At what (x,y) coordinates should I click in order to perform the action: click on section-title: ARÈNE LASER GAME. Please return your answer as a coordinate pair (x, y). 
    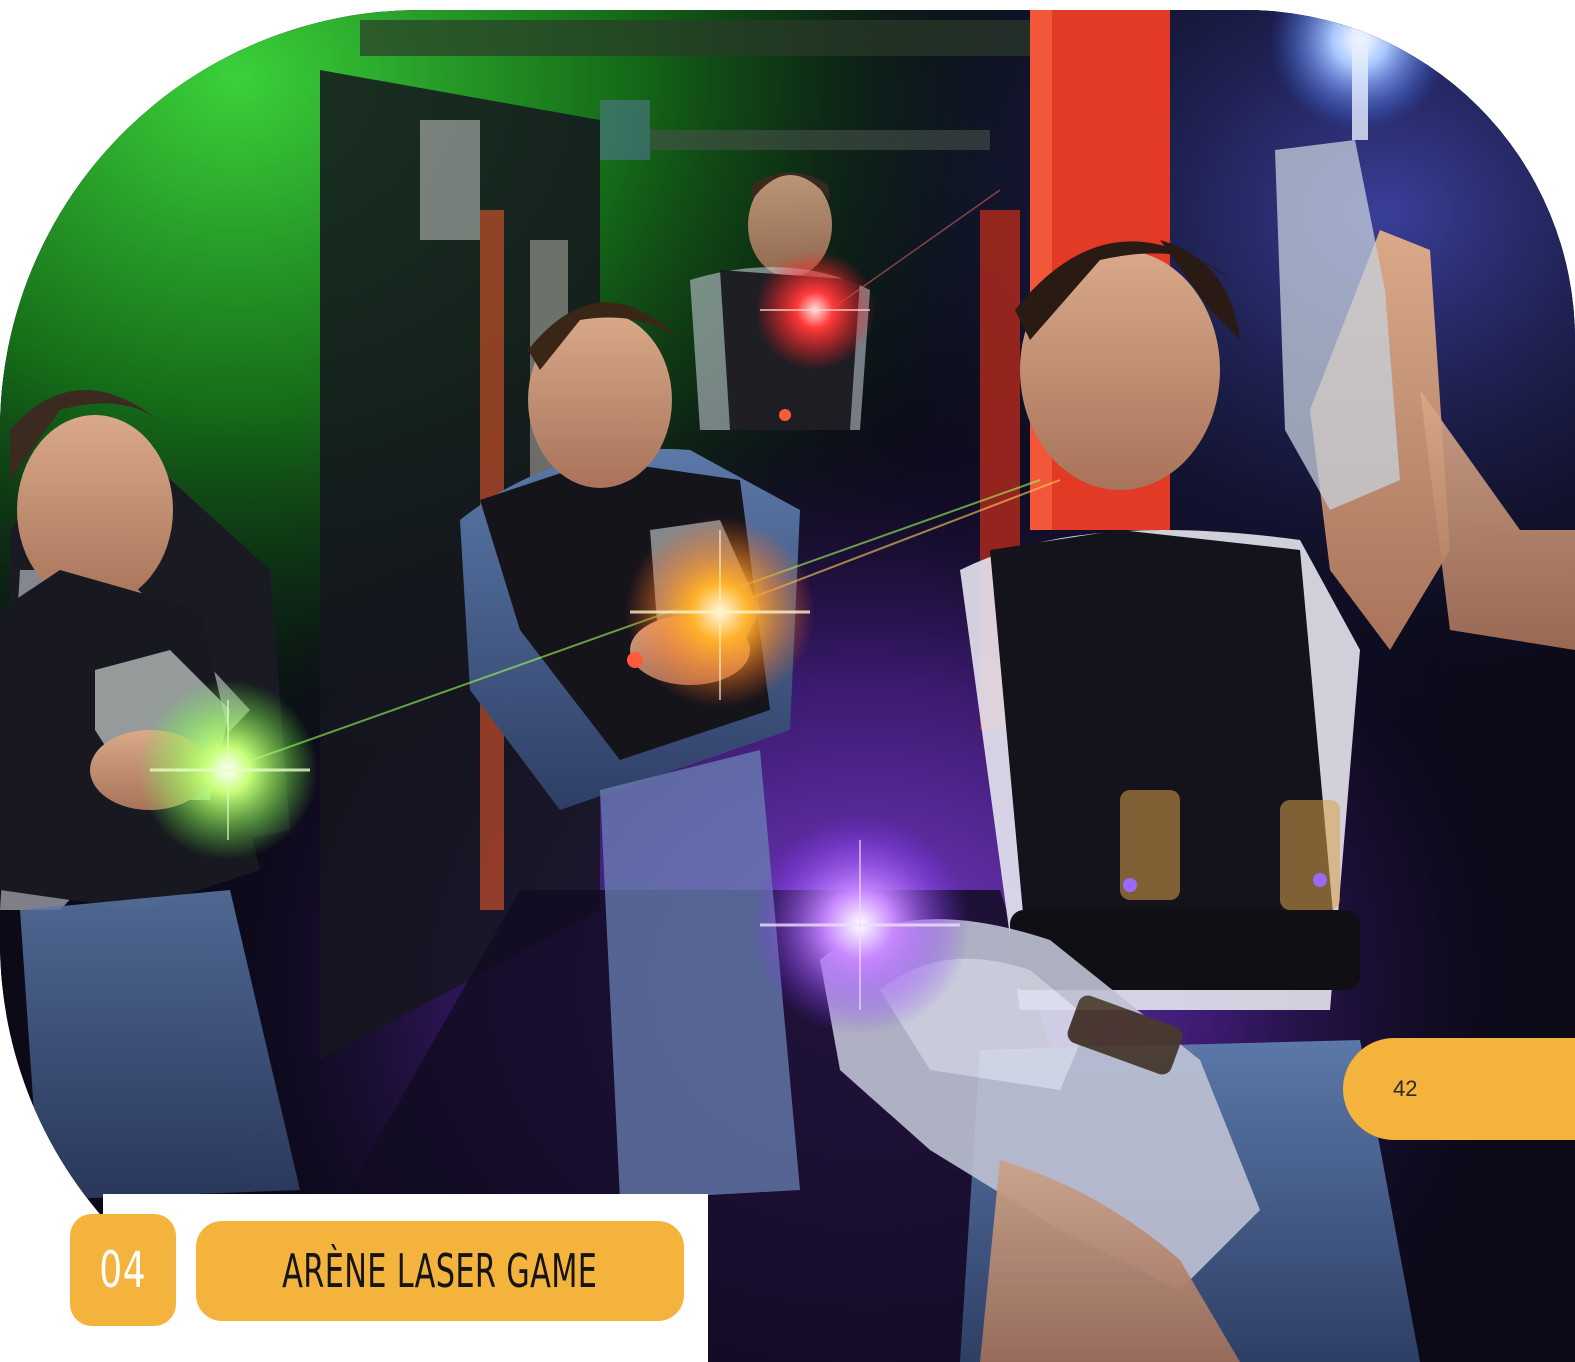
    Looking at the image, I should click on (440, 1271).